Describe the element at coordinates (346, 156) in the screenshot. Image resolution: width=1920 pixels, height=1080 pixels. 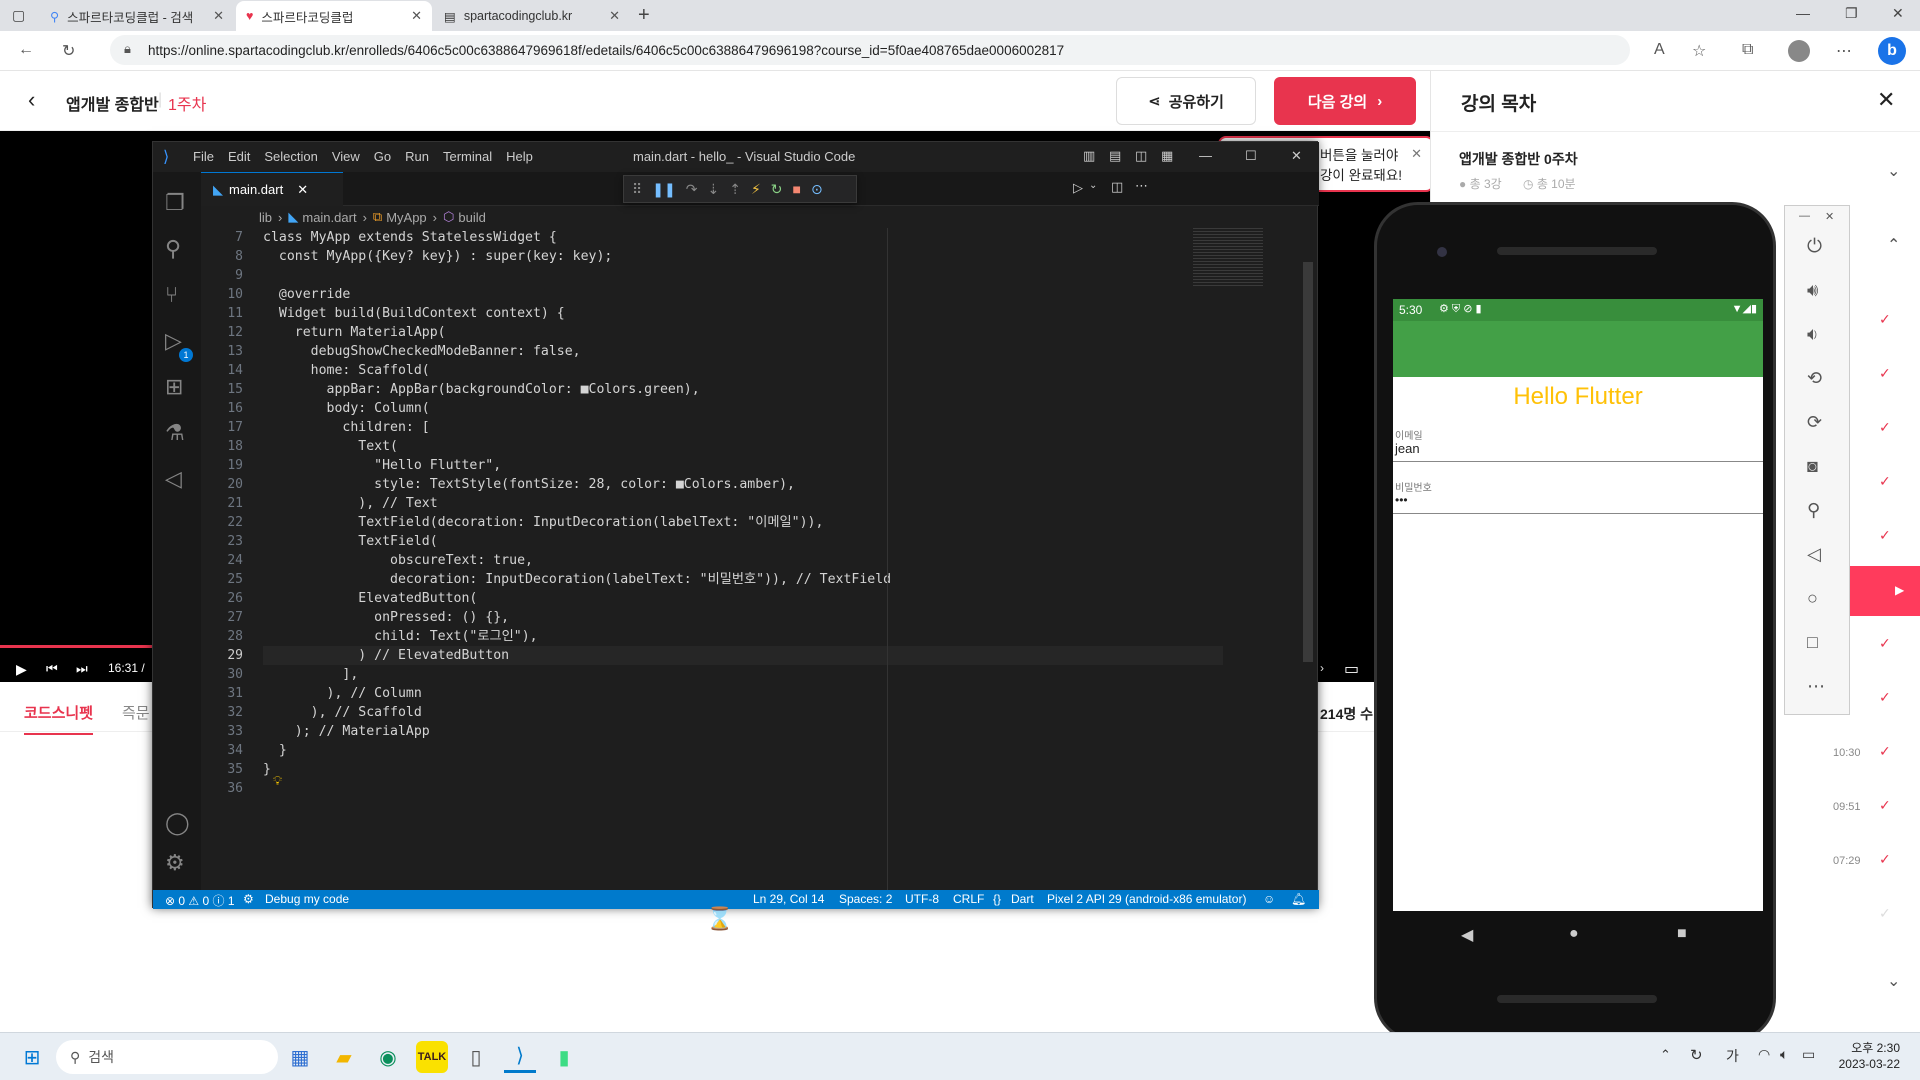
I see `menu-view: View` at that location.